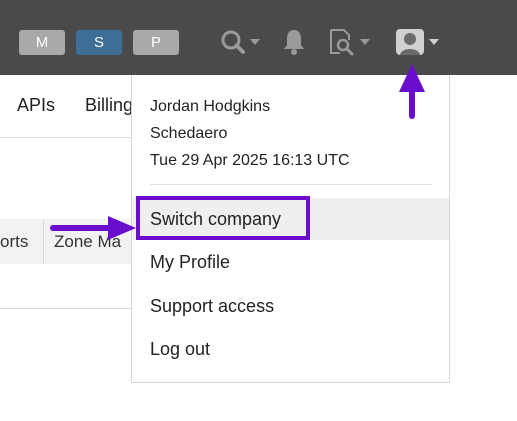 The height and width of the screenshot is (421, 517). What do you see at coordinates (99, 42) in the screenshot?
I see `env-button-s: S` at bounding box center [99, 42].